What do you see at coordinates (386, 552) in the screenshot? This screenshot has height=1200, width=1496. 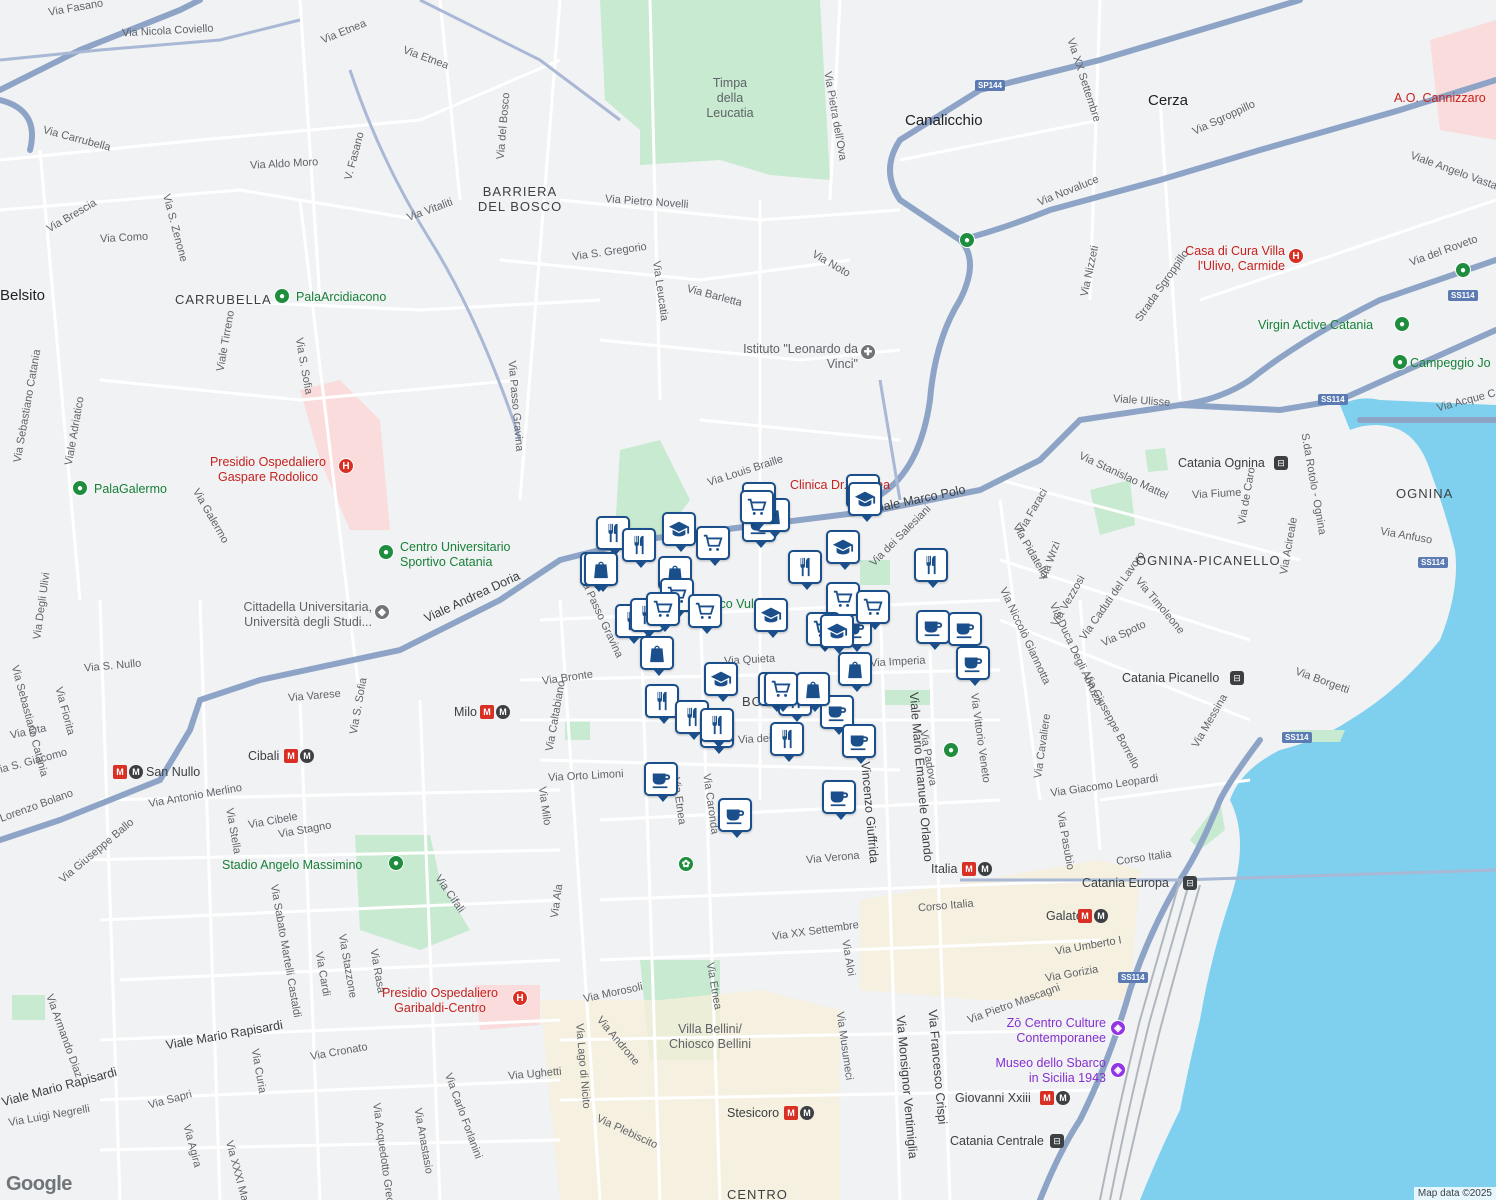 I see `sport-icon: ●` at bounding box center [386, 552].